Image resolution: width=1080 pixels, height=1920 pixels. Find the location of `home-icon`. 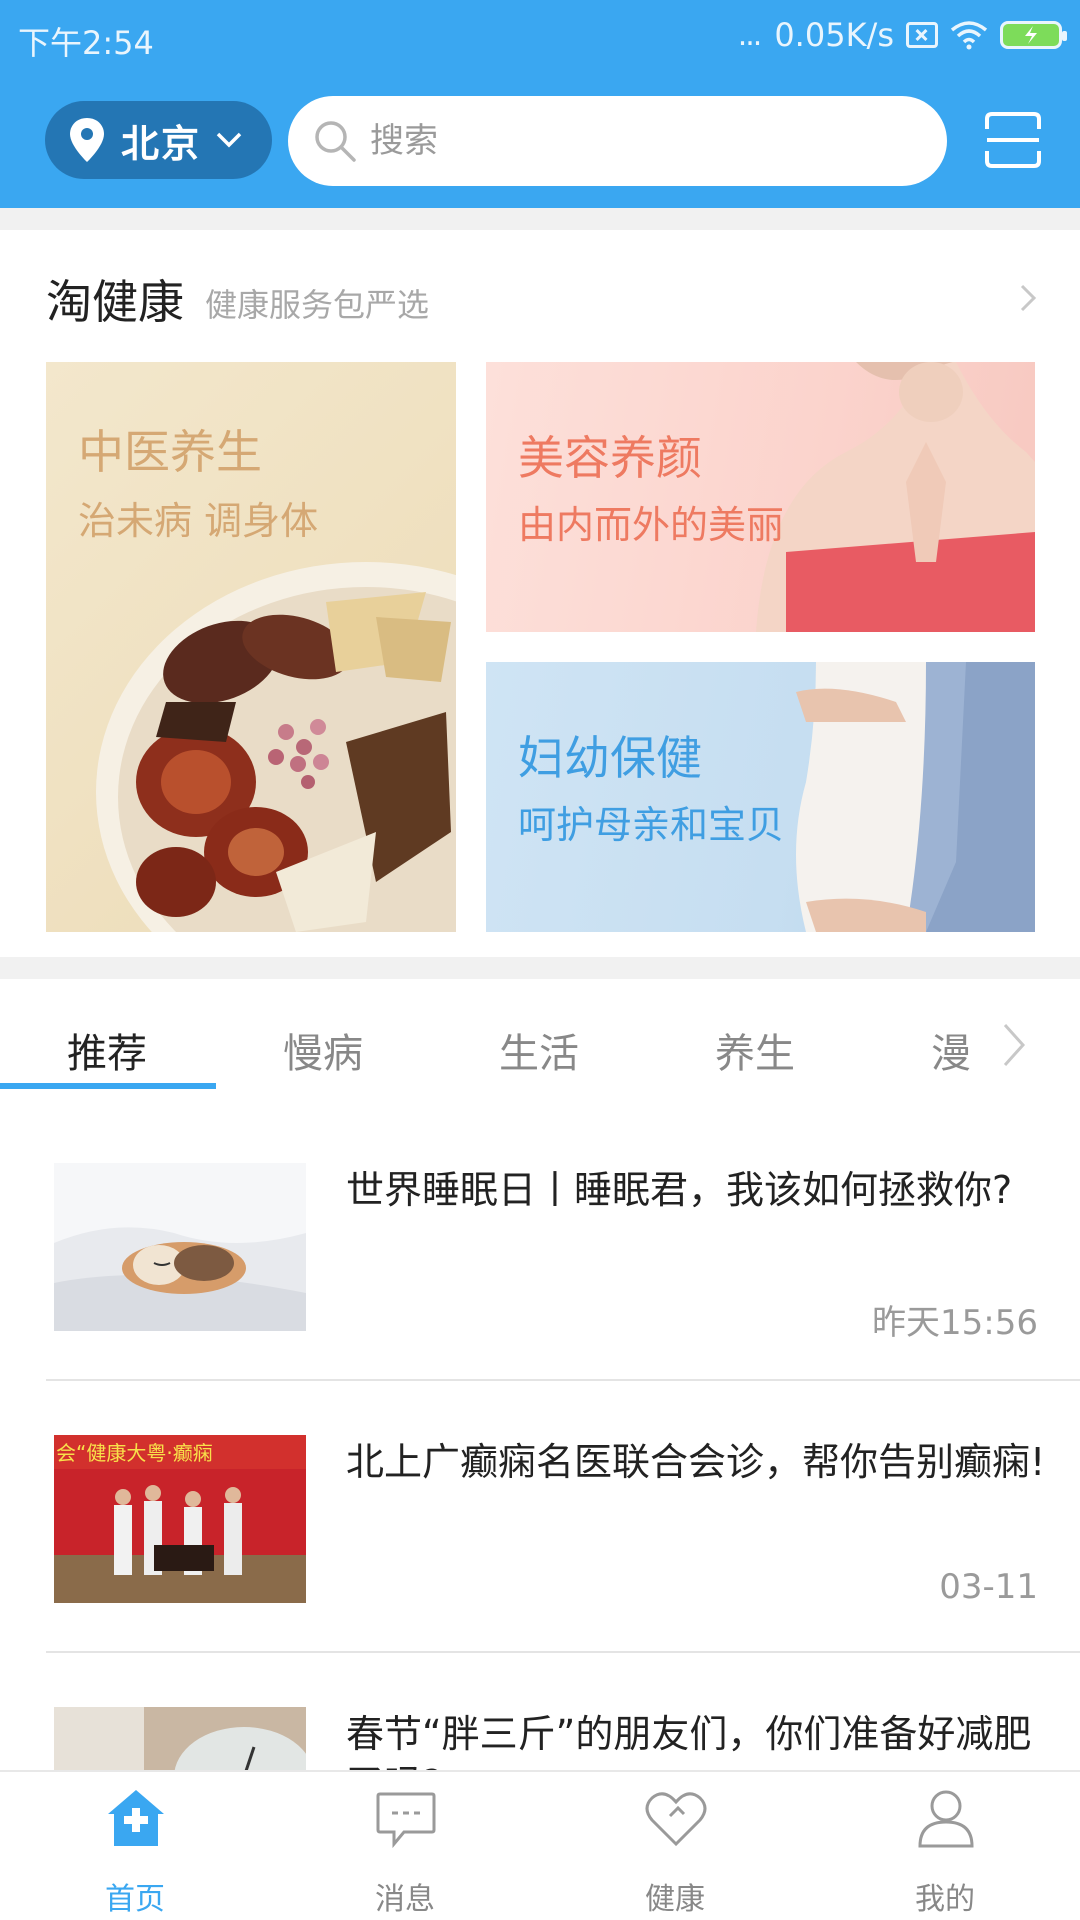

home-icon is located at coordinates (136, 1818).